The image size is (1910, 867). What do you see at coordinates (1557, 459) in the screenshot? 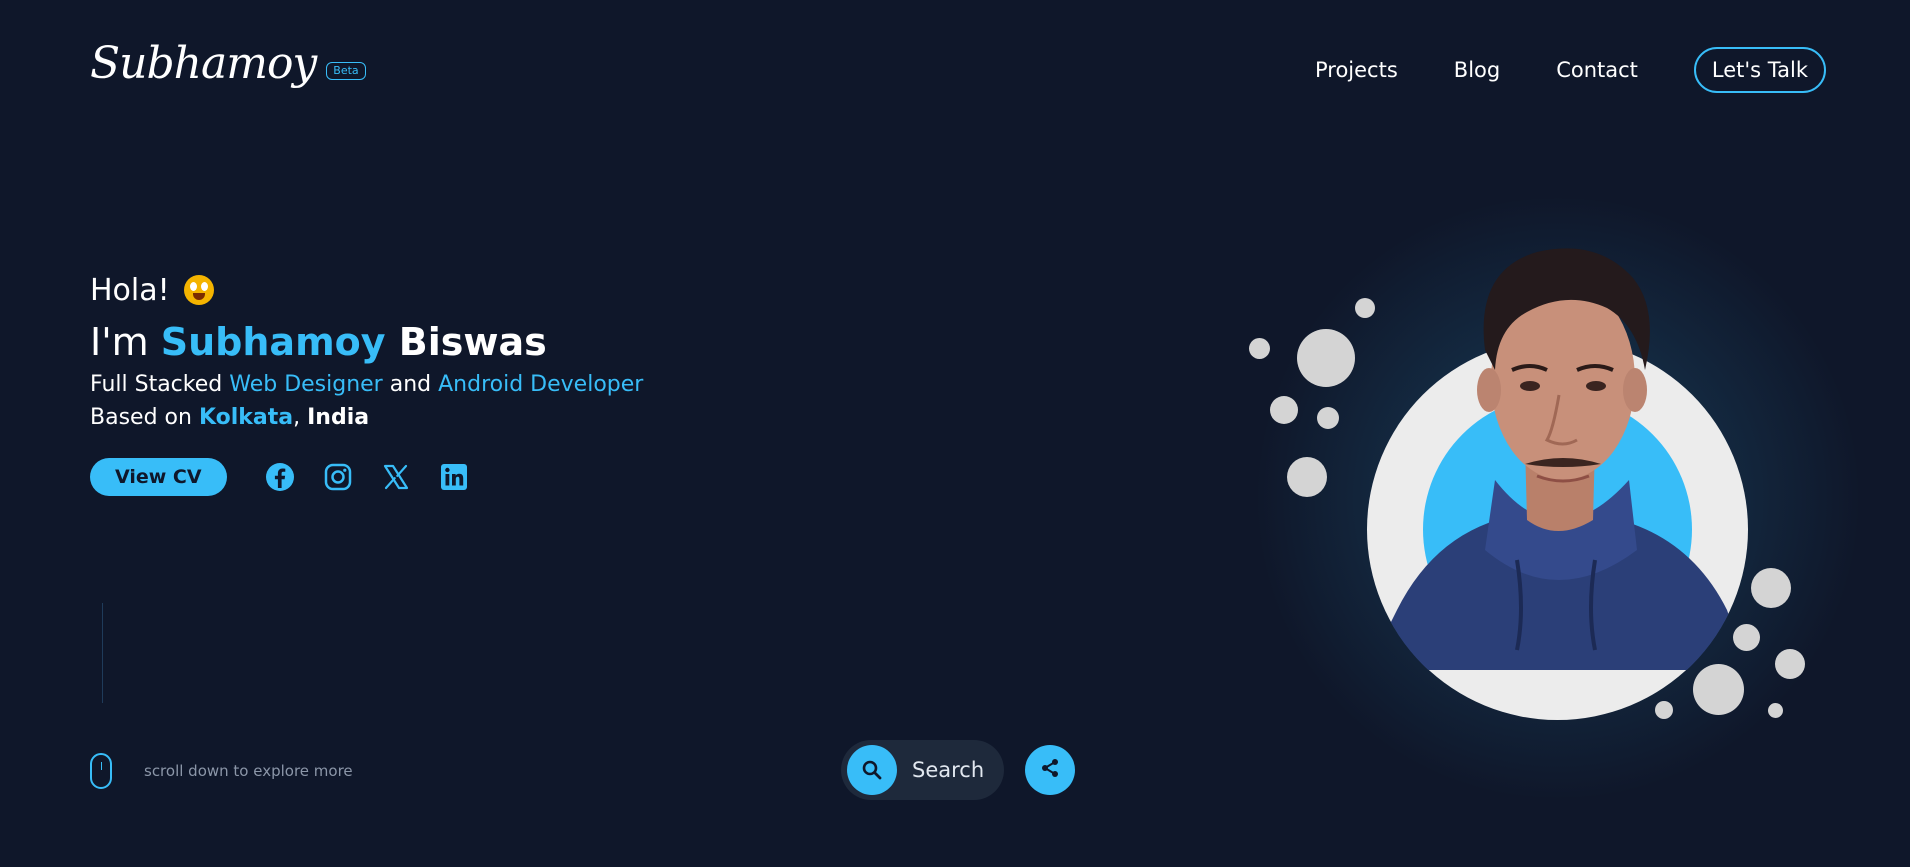
I see `profile-portrait` at bounding box center [1557, 459].